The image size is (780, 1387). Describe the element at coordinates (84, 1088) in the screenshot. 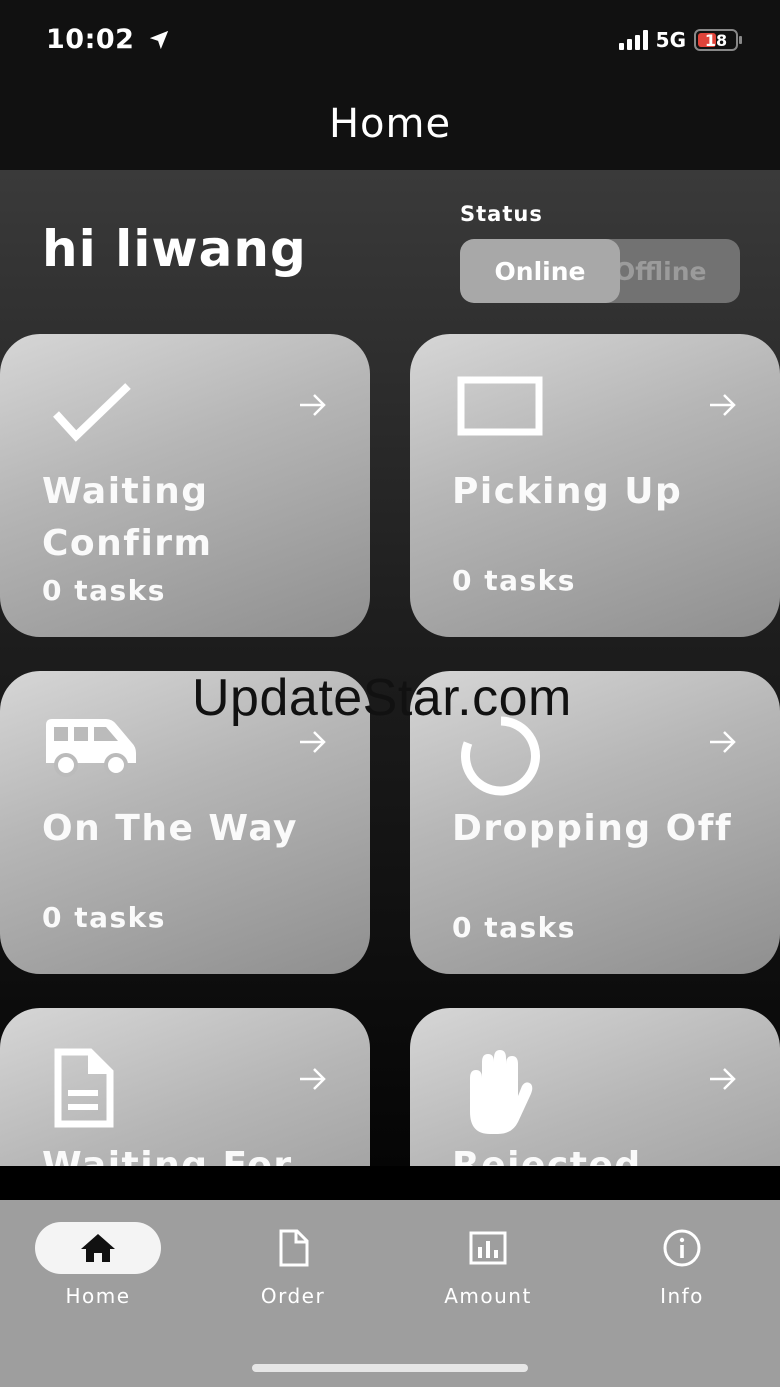

I see `document-icon` at that location.